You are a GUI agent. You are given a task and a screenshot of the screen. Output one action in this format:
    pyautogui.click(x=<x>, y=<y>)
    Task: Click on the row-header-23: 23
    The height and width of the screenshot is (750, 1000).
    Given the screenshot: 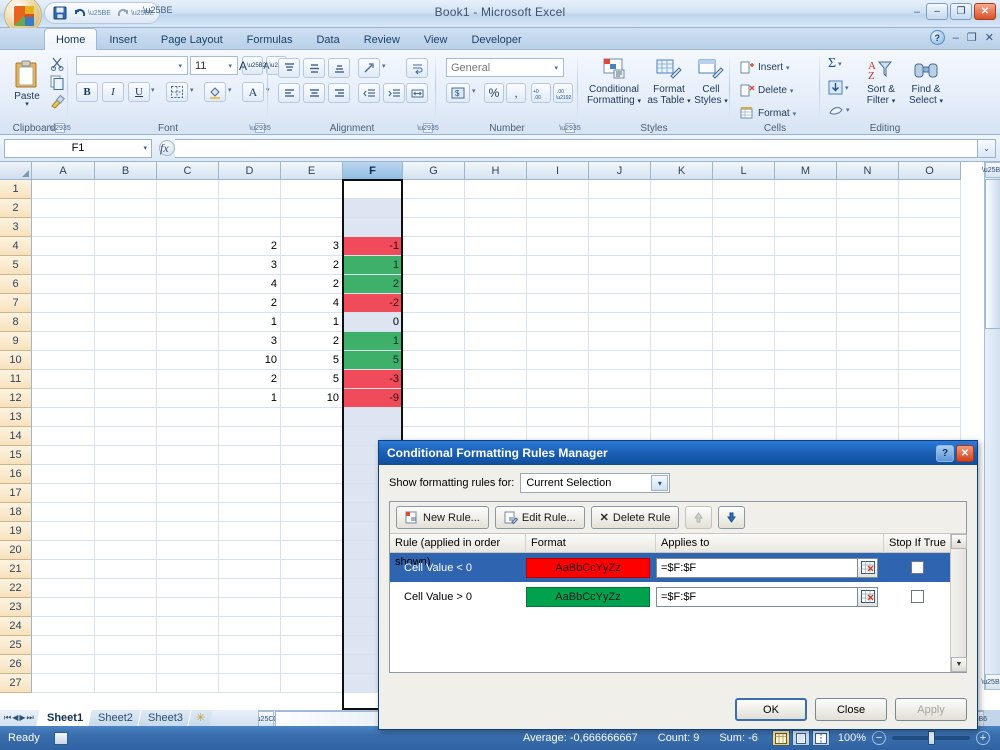 What is the action you would take?
    pyautogui.click(x=16, y=607)
    